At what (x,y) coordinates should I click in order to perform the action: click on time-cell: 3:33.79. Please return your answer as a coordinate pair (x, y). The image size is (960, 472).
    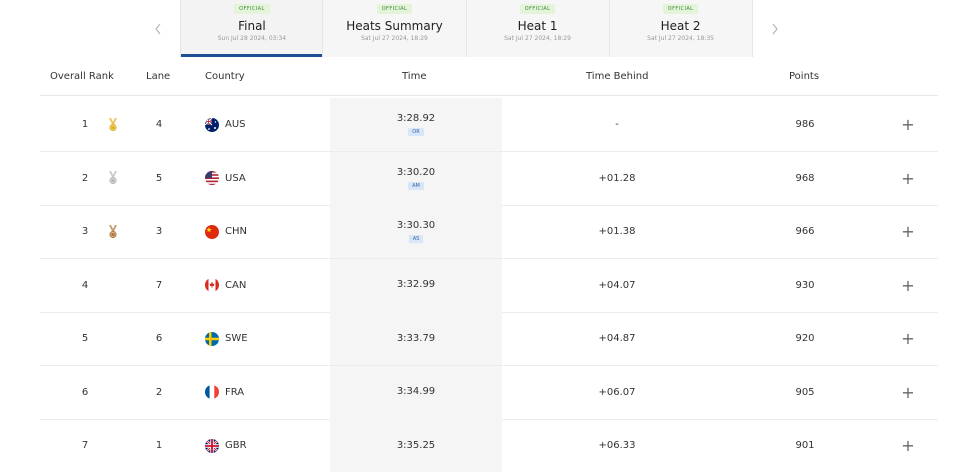
    Looking at the image, I should click on (416, 338).